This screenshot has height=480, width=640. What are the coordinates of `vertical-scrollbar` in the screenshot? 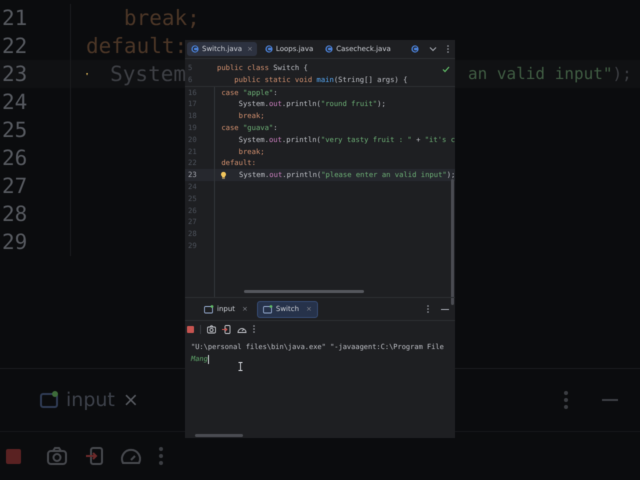 It's located at (452, 242).